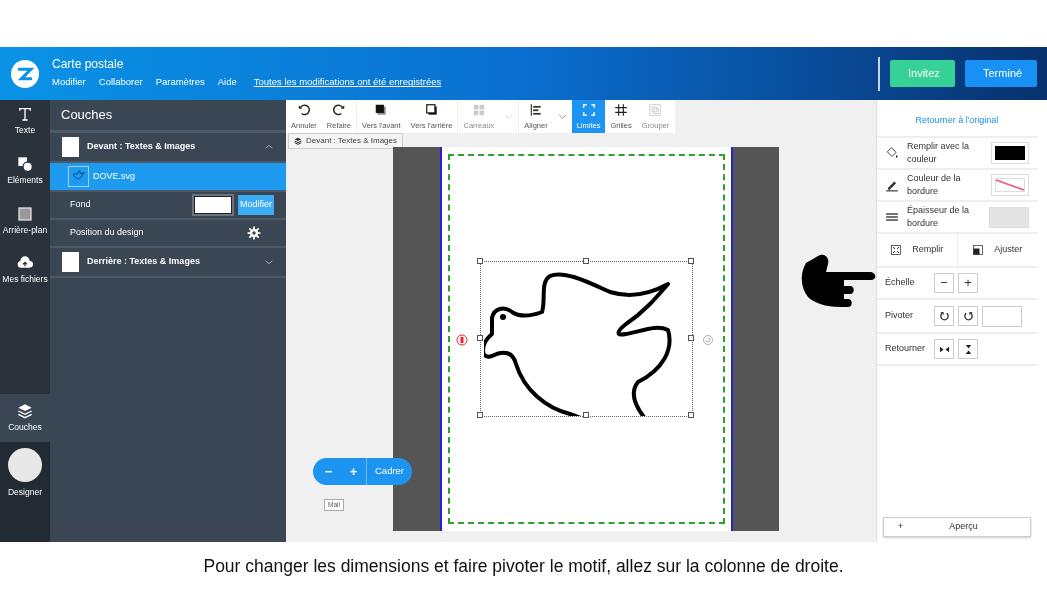 Image resolution: width=1047 pixels, height=590 pixels. I want to click on rotate-right-icon, so click(968, 316).